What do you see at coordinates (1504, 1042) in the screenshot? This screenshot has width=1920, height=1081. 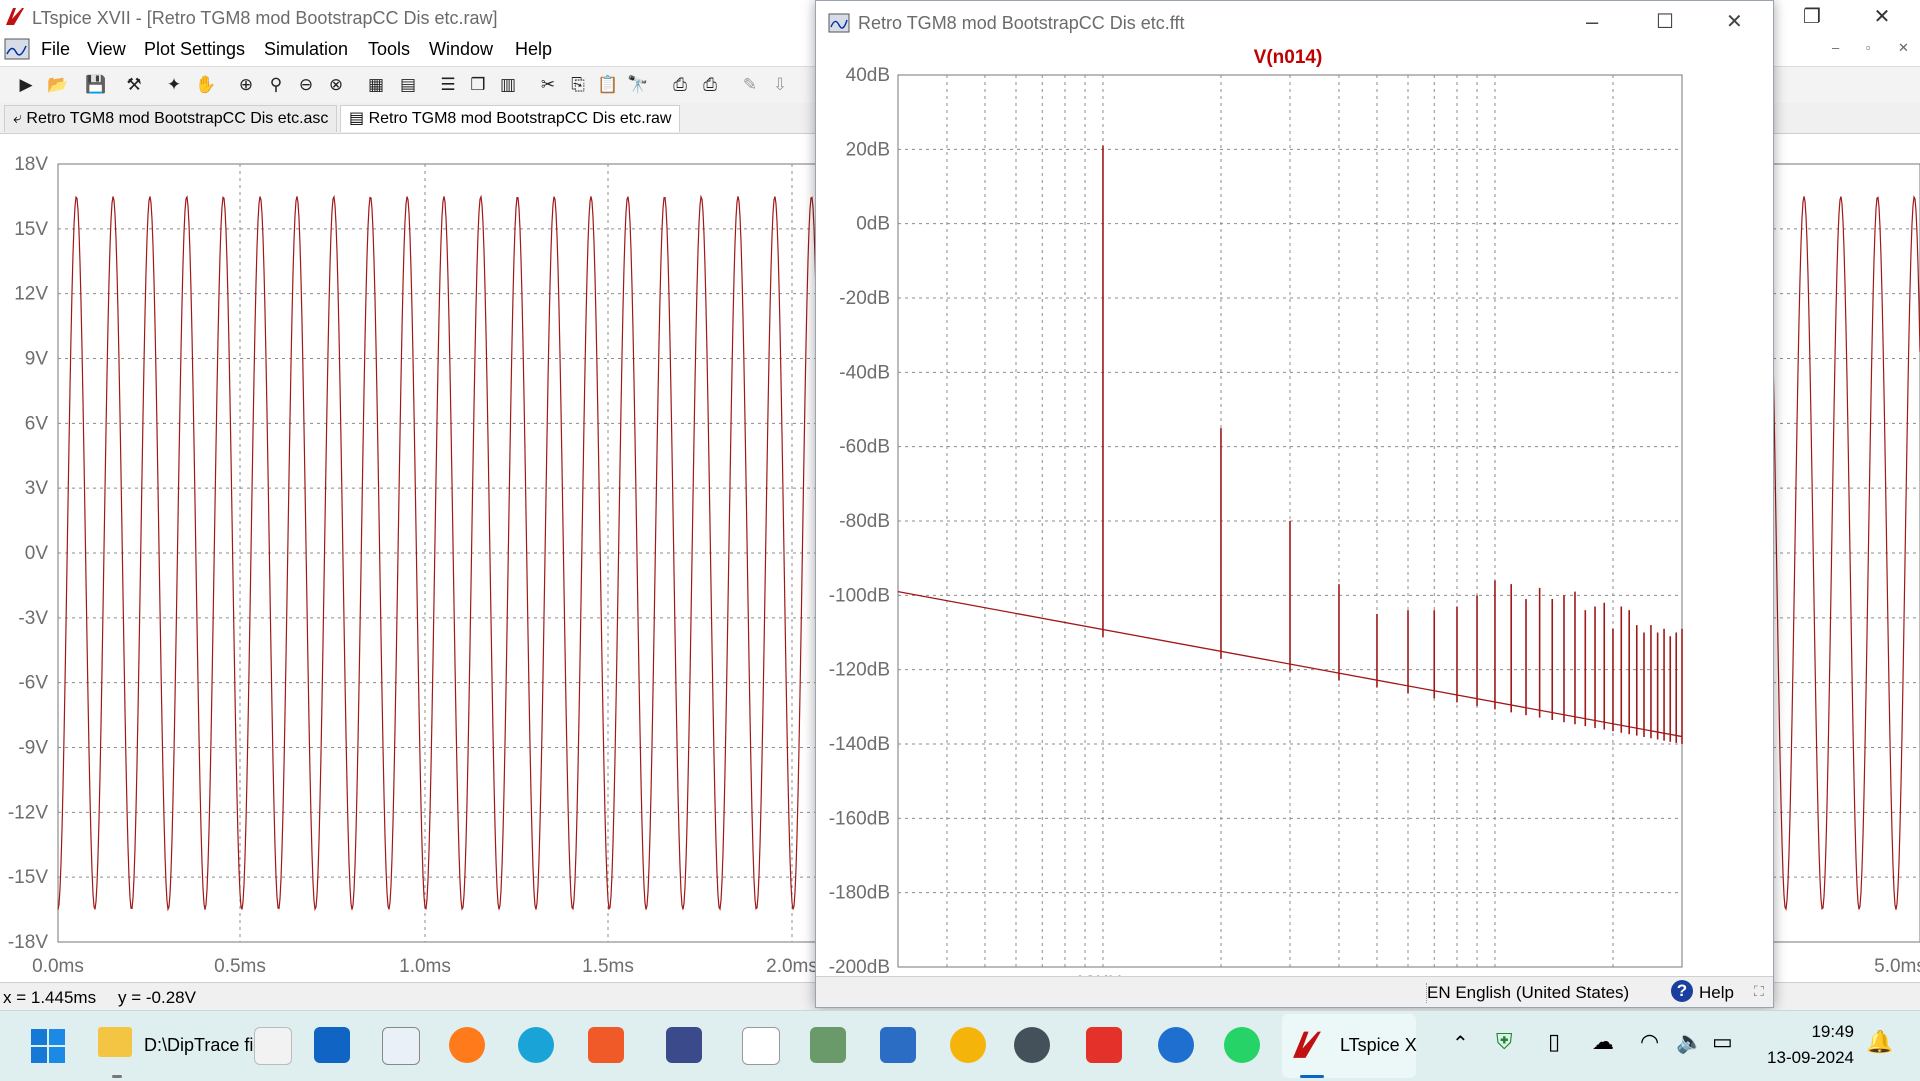 I see `defender-icon: ⛨` at bounding box center [1504, 1042].